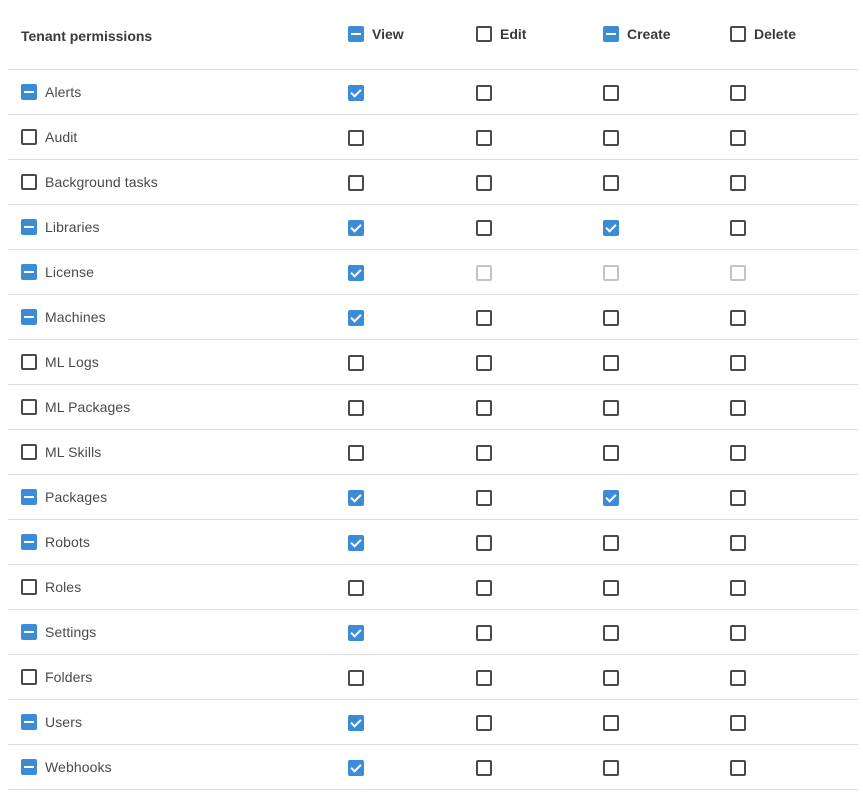 The image size is (863, 796). Describe the element at coordinates (101, 182) in the screenshot. I see `permission-name: Background tasks` at that location.